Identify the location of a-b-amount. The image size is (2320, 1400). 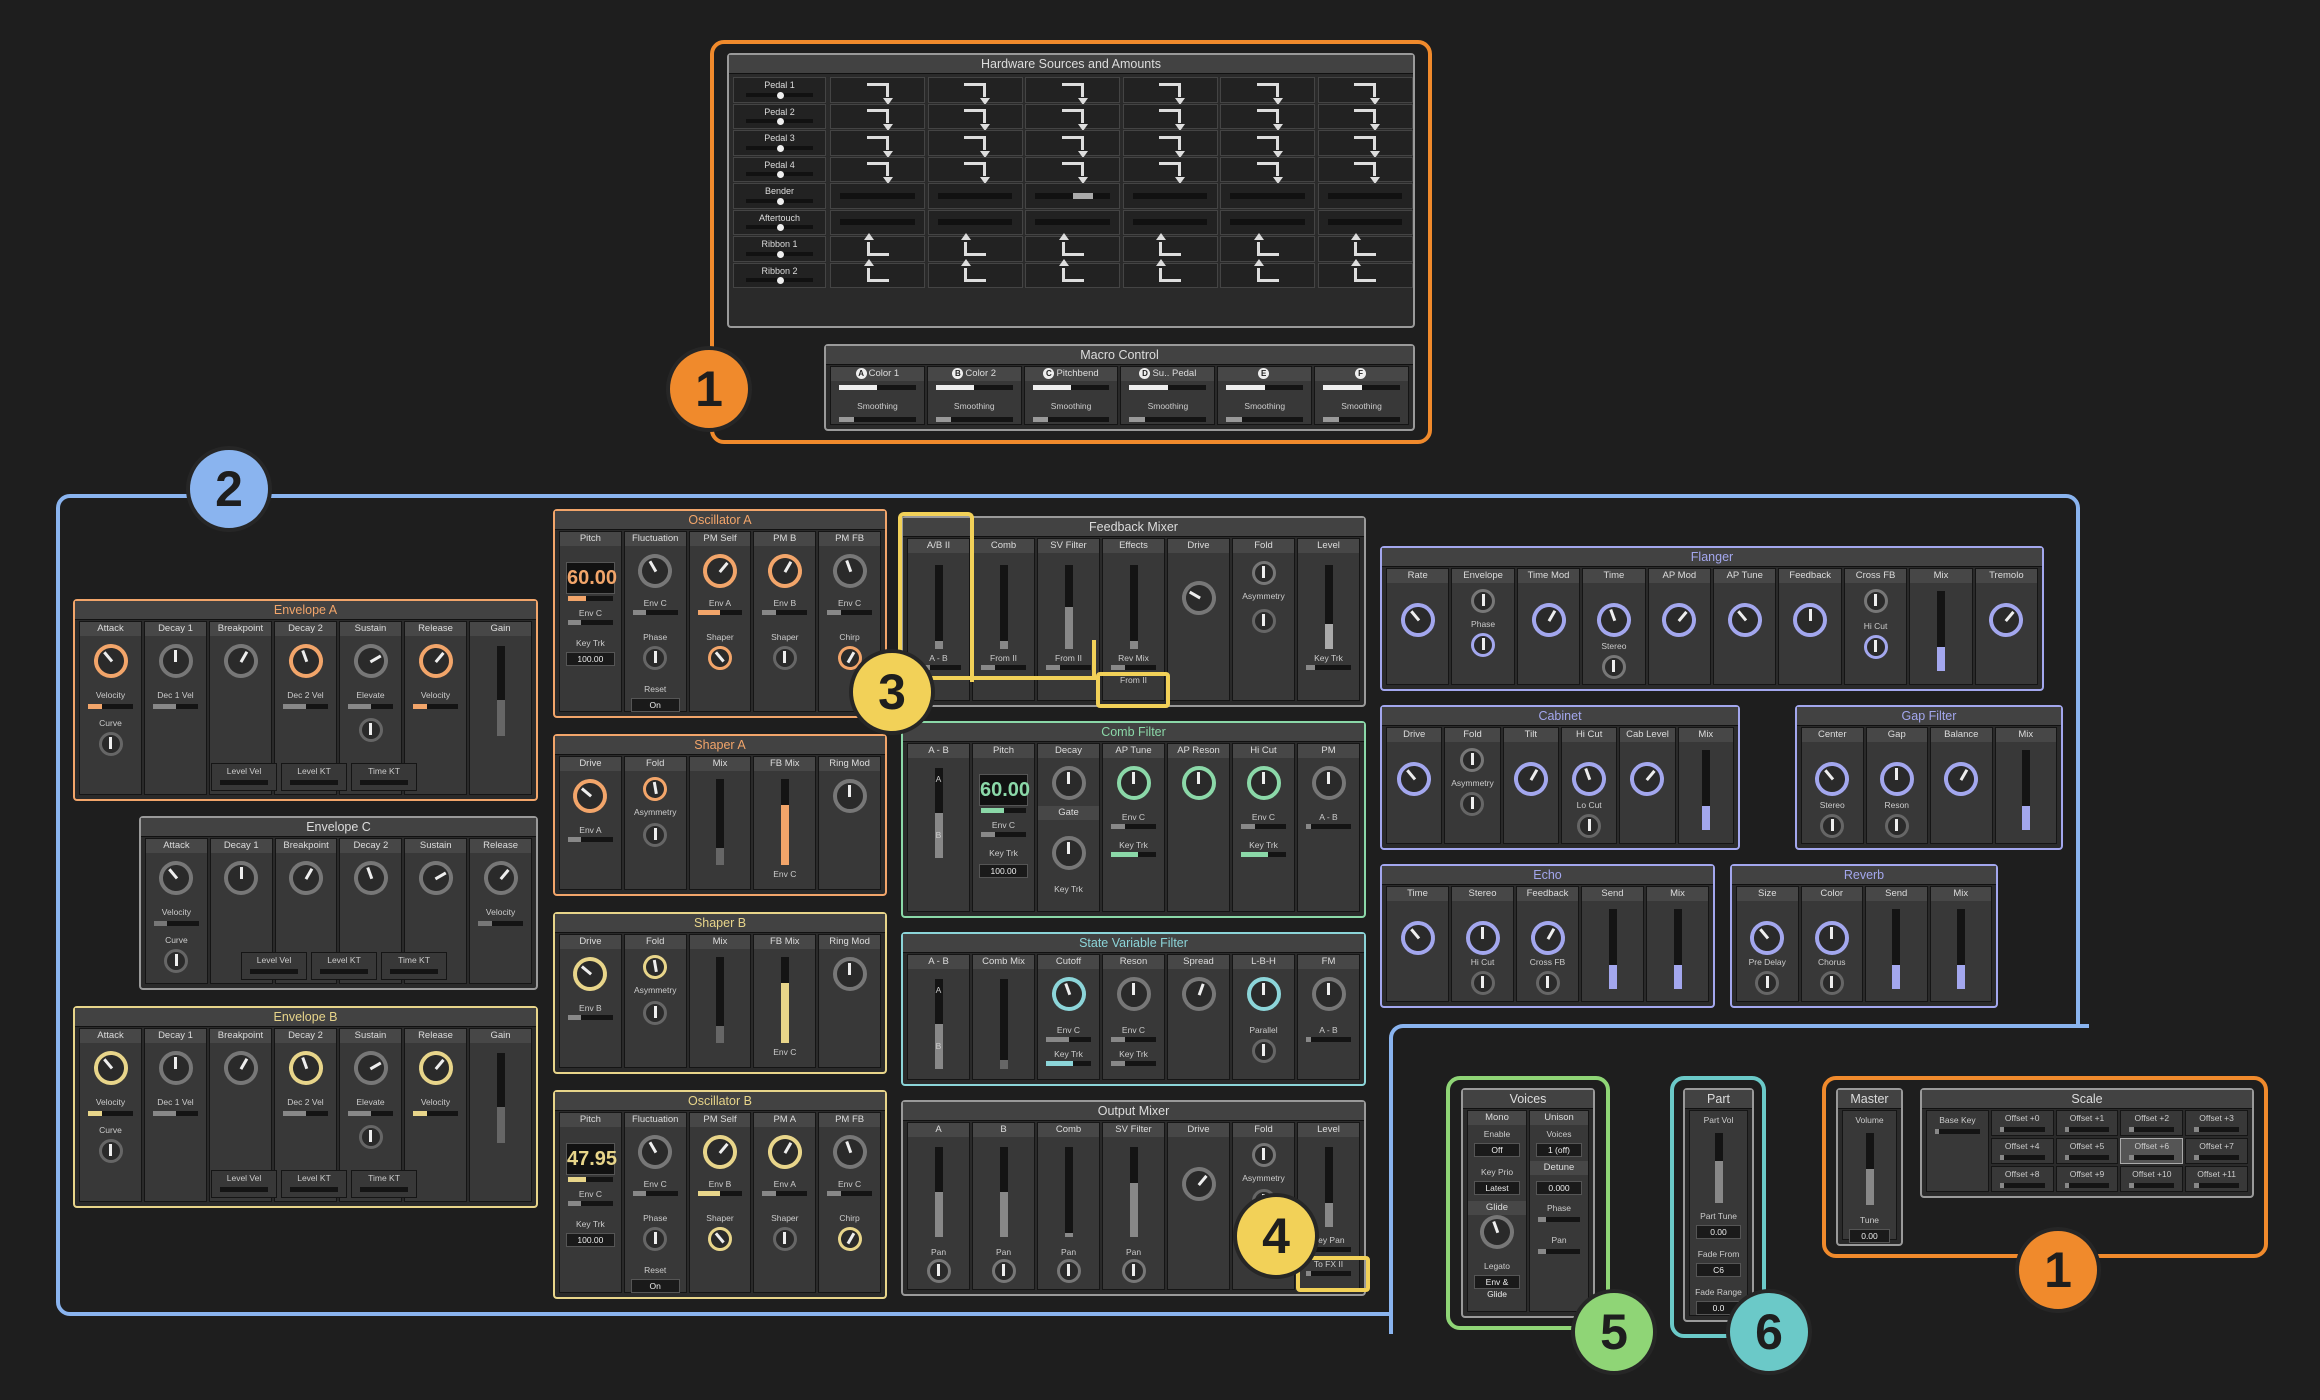
(1328, 826).